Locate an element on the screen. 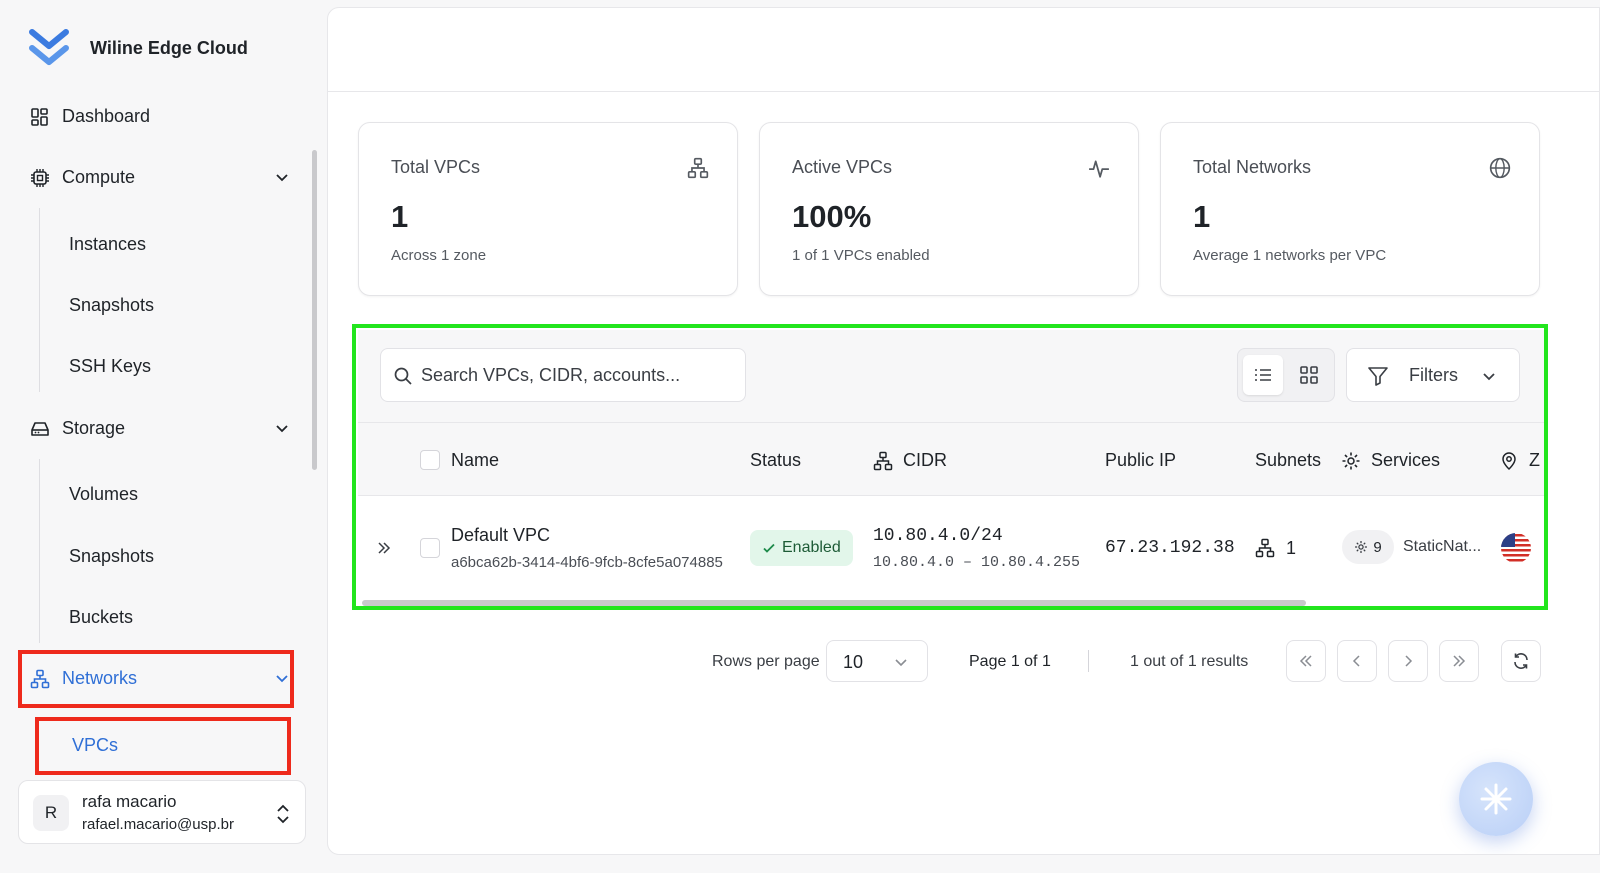 The height and width of the screenshot is (873, 1600). user-name: rafa macario is located at coordinates (129, 801).